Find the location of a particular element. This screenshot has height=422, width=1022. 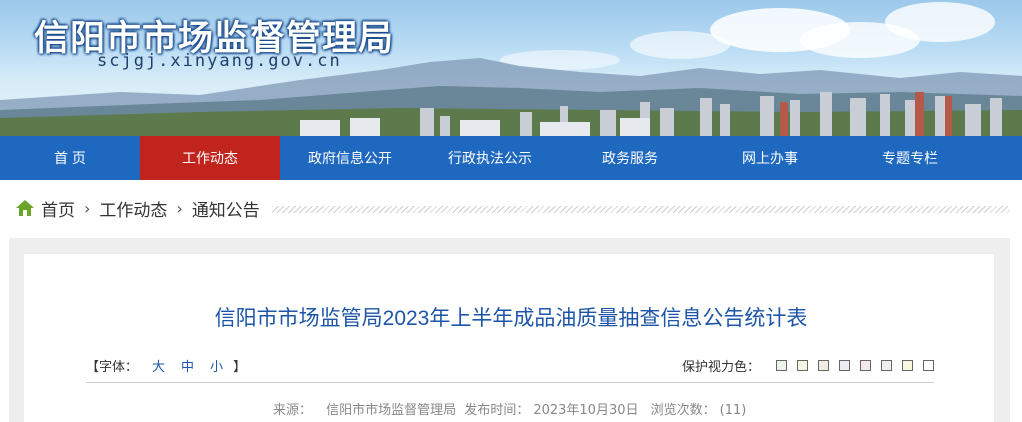

date-label: 发布时间： is located at coordinates (497, 410).